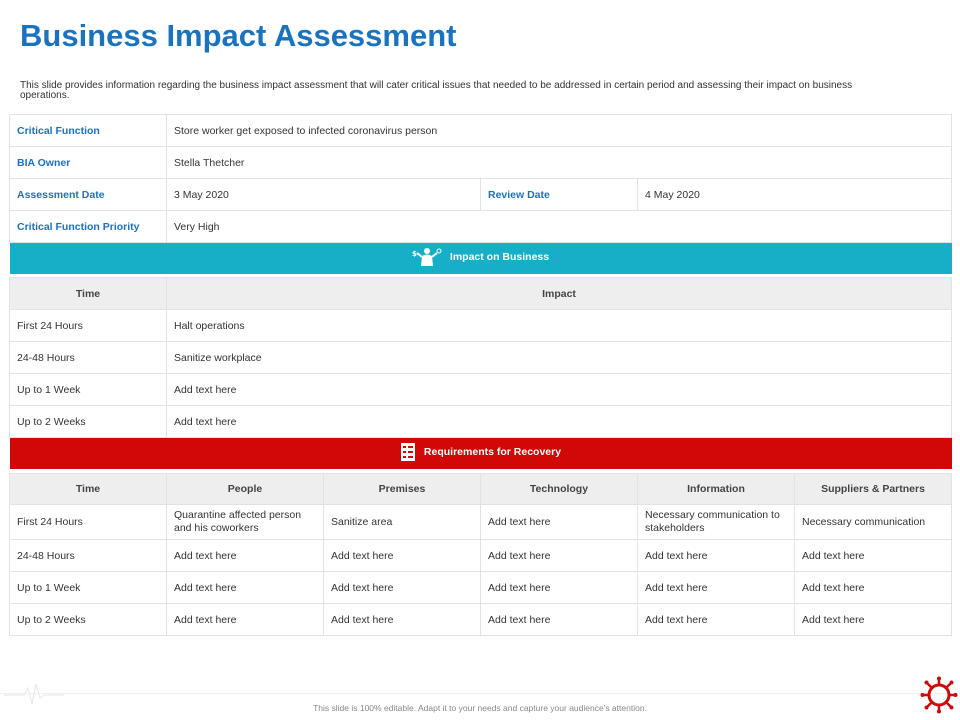  I want to click on recovery-banner: Requirements for Recovery, so click(480, 453).